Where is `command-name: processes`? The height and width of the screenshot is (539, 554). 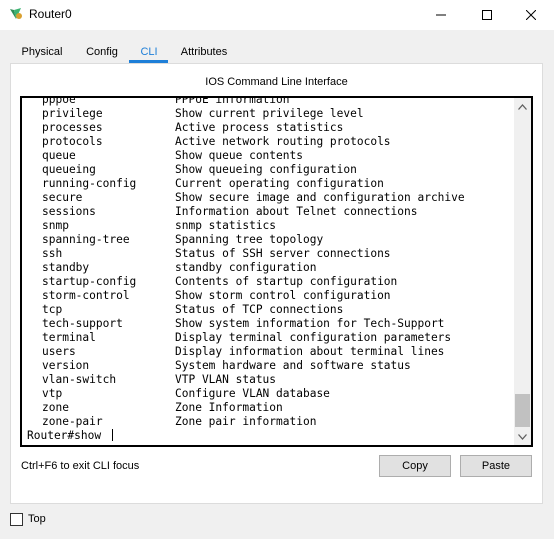 command-name: processes is located at coordinates (72, 127).